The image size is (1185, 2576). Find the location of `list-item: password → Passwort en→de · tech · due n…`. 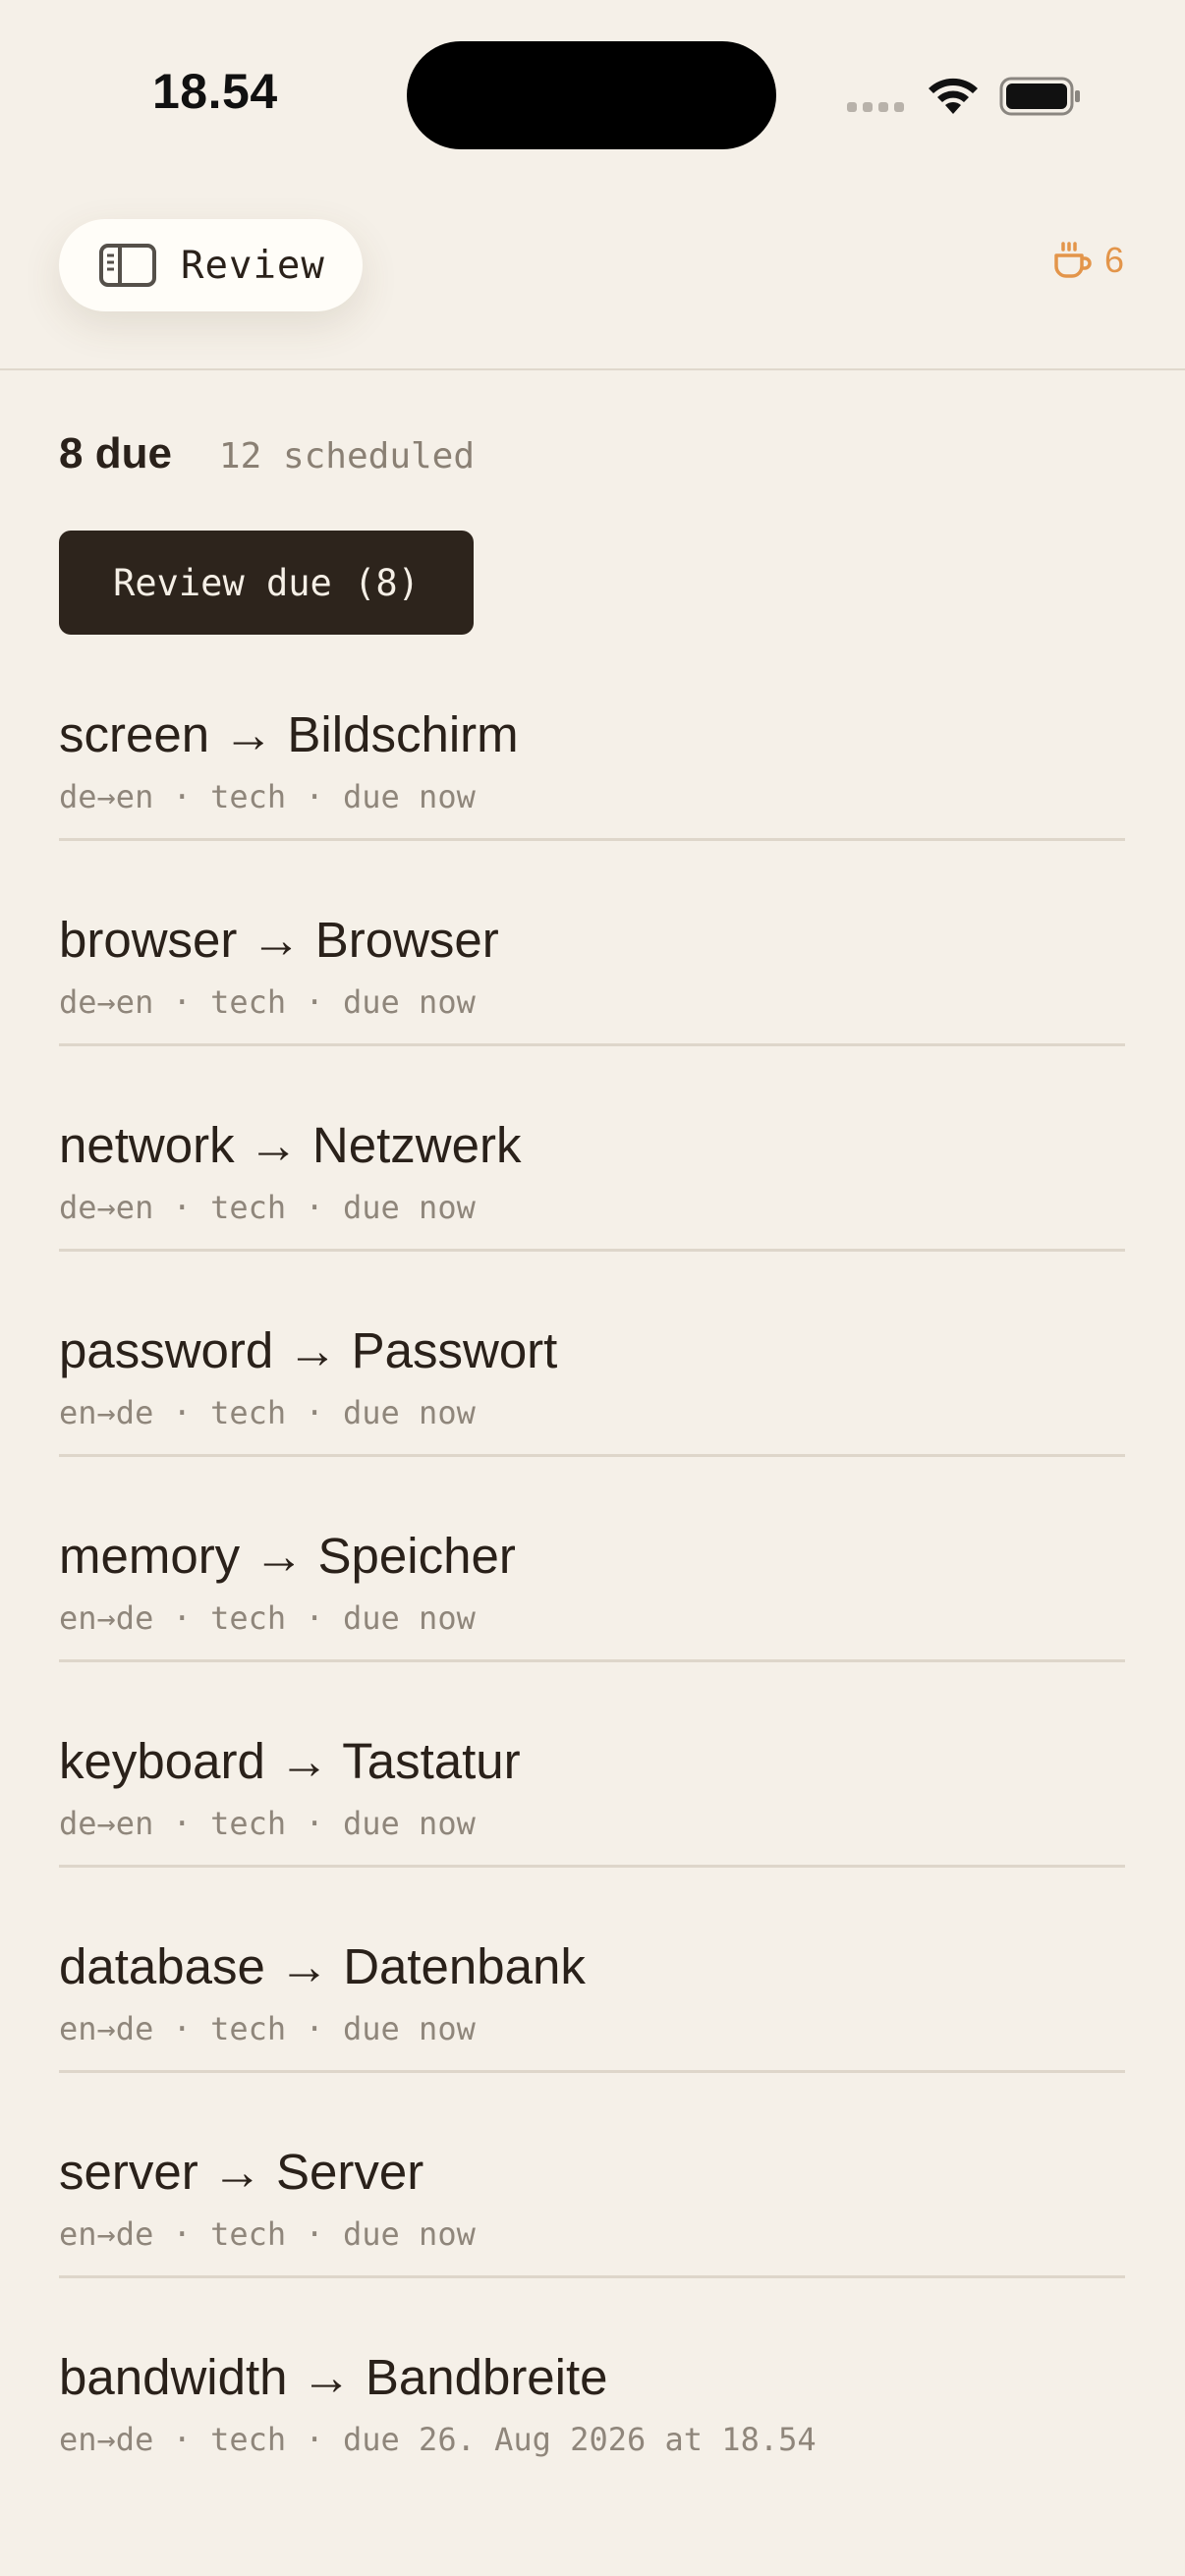

list-item: password → Passwort en→de · tech · due n… is located at coordinates (592, 1391).